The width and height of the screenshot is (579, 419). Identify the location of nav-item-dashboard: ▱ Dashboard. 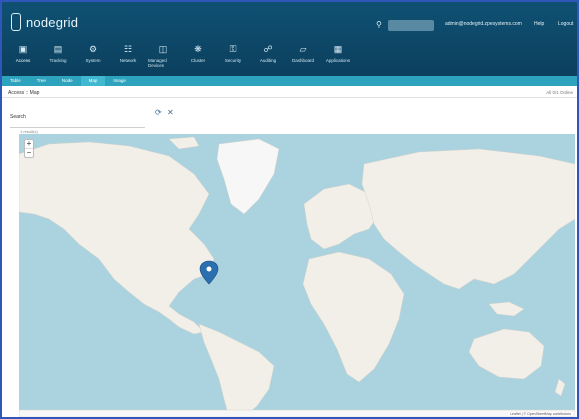
(303, 58).